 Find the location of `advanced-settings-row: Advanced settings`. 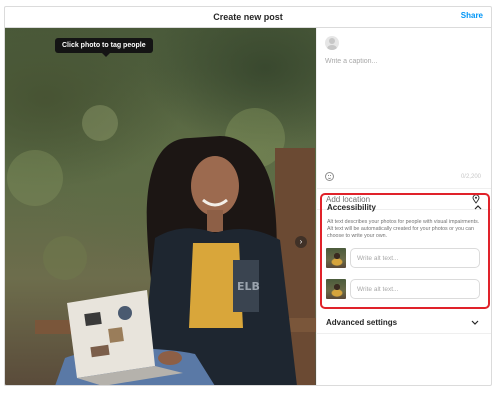

advanced-settings-row: Advanced settings is located at coordinates (404, 323).